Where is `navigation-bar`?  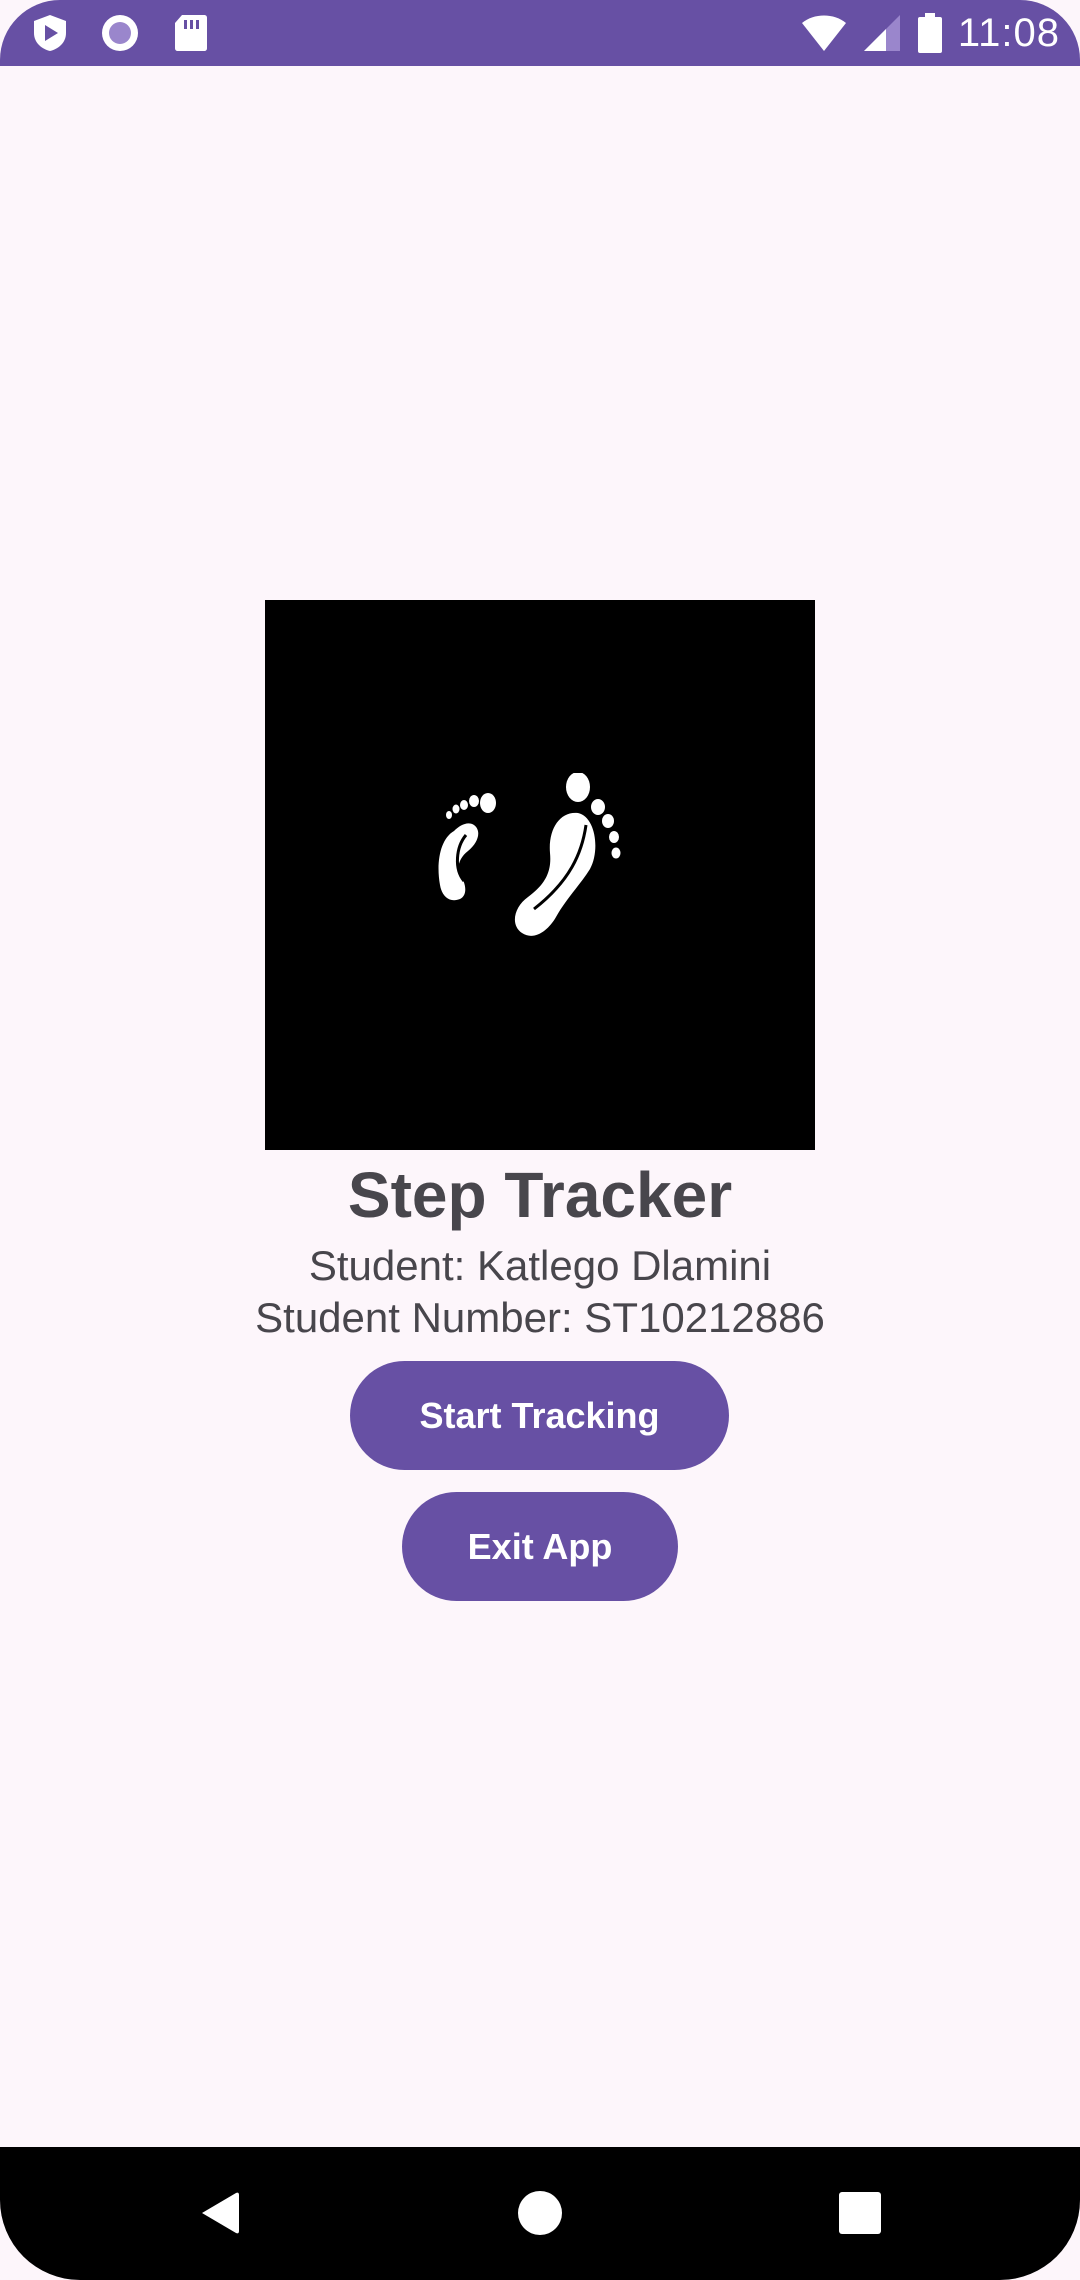 navigation-bar is located at coordinates (540, 2213).